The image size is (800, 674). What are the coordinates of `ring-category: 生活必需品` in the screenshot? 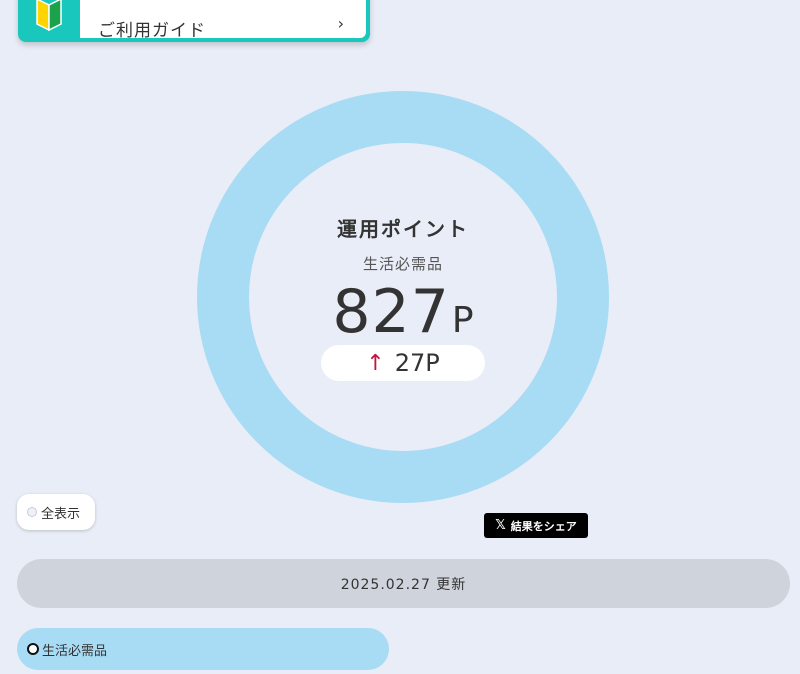 It's located at (402, 264).